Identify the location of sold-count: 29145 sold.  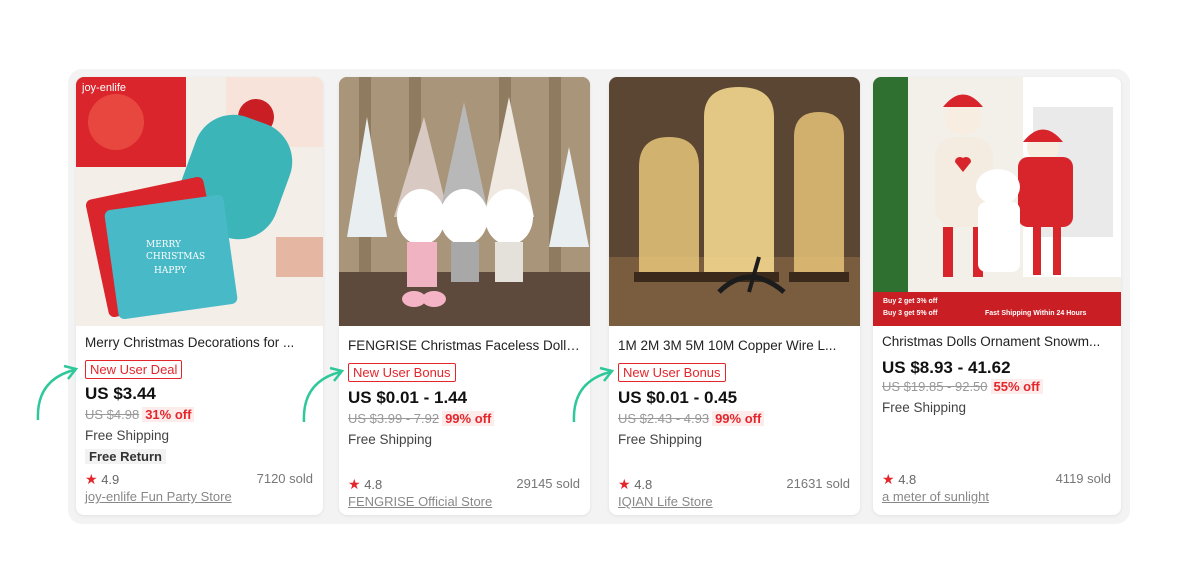
(548, 483).